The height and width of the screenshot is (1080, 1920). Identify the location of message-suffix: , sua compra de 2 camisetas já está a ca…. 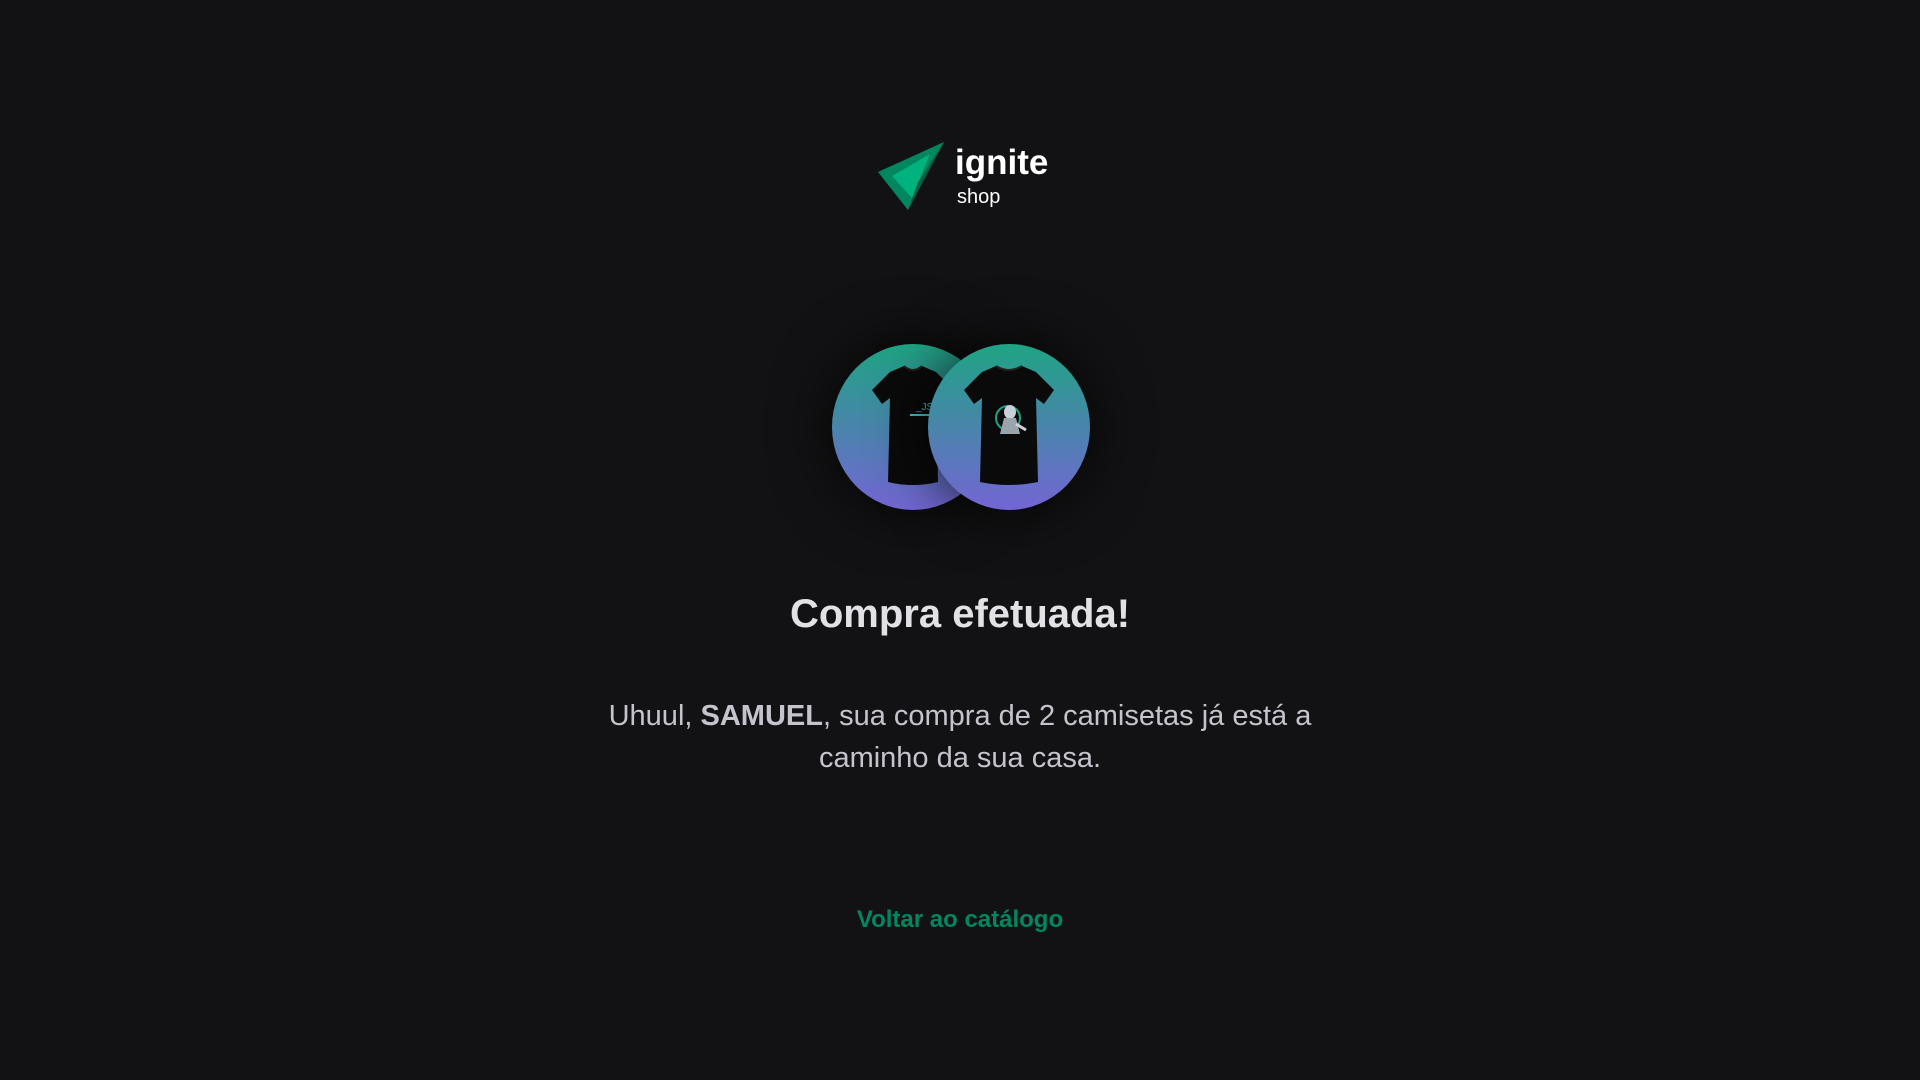
(1065, 737).